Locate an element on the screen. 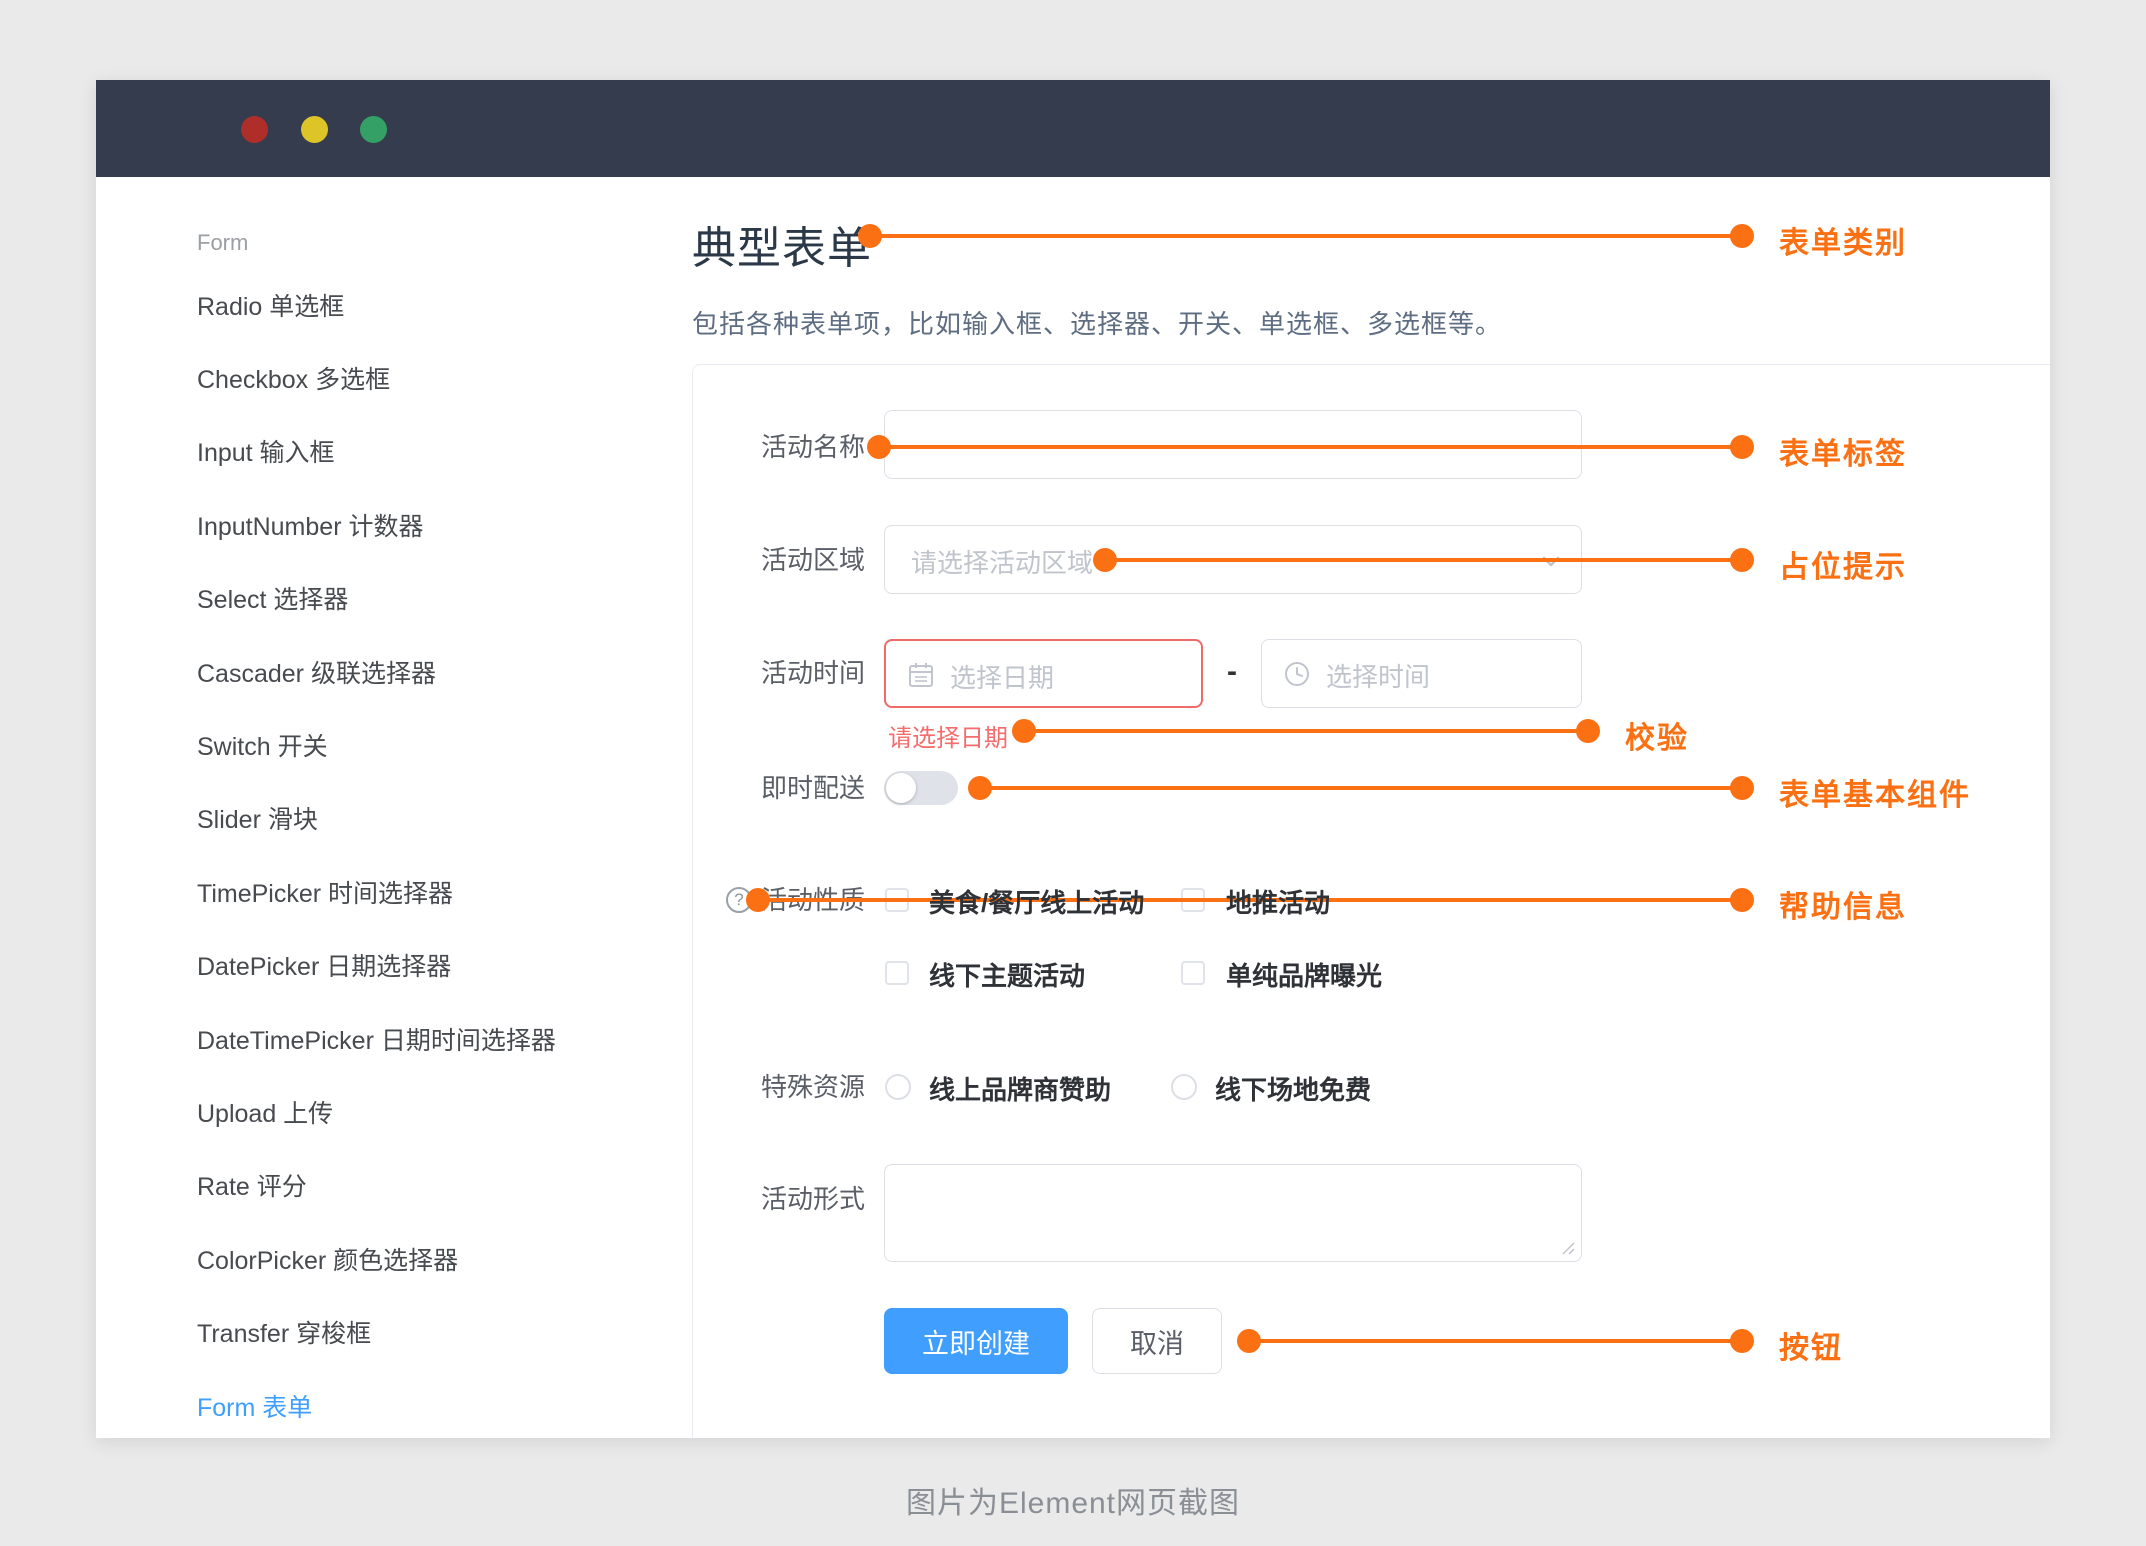  image-caption: 图片为Element网页截图 is located at coordinates (1073, 1503).